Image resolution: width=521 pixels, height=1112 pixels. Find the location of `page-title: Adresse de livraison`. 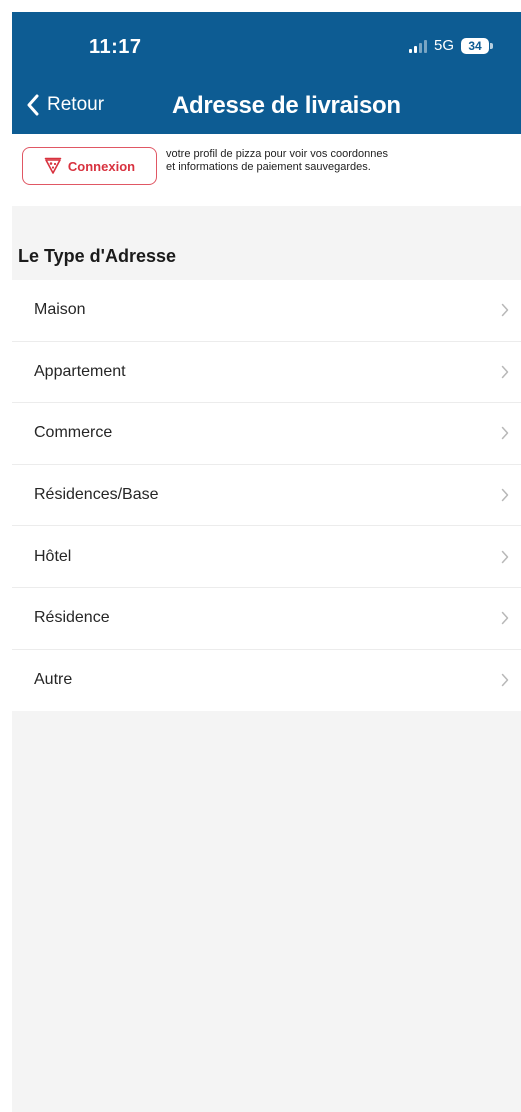

page-title: Adresse de livraison is located at coordinates (286, 105).